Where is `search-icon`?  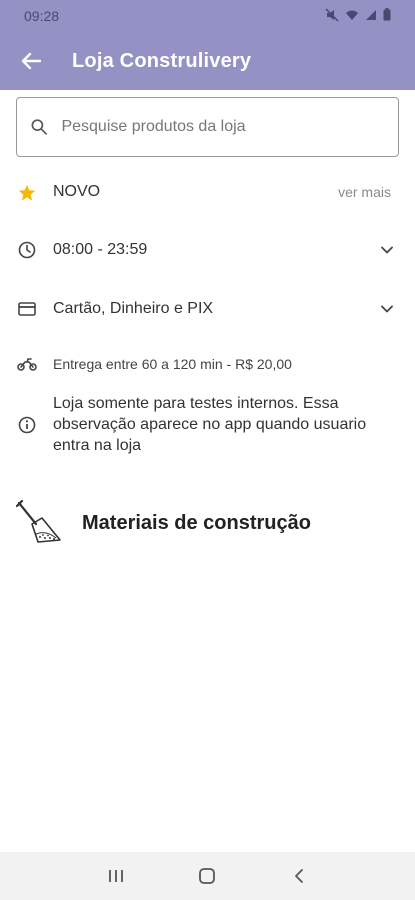 search-icon is located at coordinates (39, 127).